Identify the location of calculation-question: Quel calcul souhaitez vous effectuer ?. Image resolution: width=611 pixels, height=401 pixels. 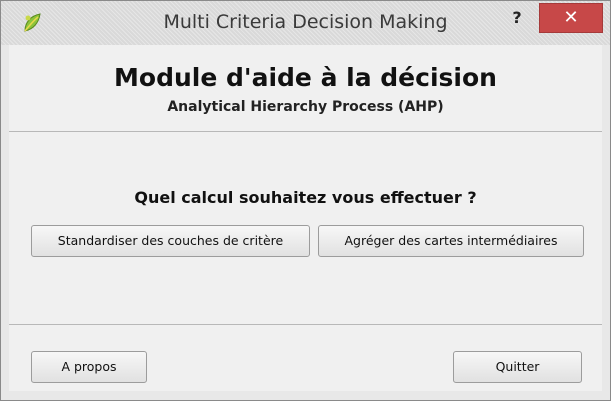
(305, 197).